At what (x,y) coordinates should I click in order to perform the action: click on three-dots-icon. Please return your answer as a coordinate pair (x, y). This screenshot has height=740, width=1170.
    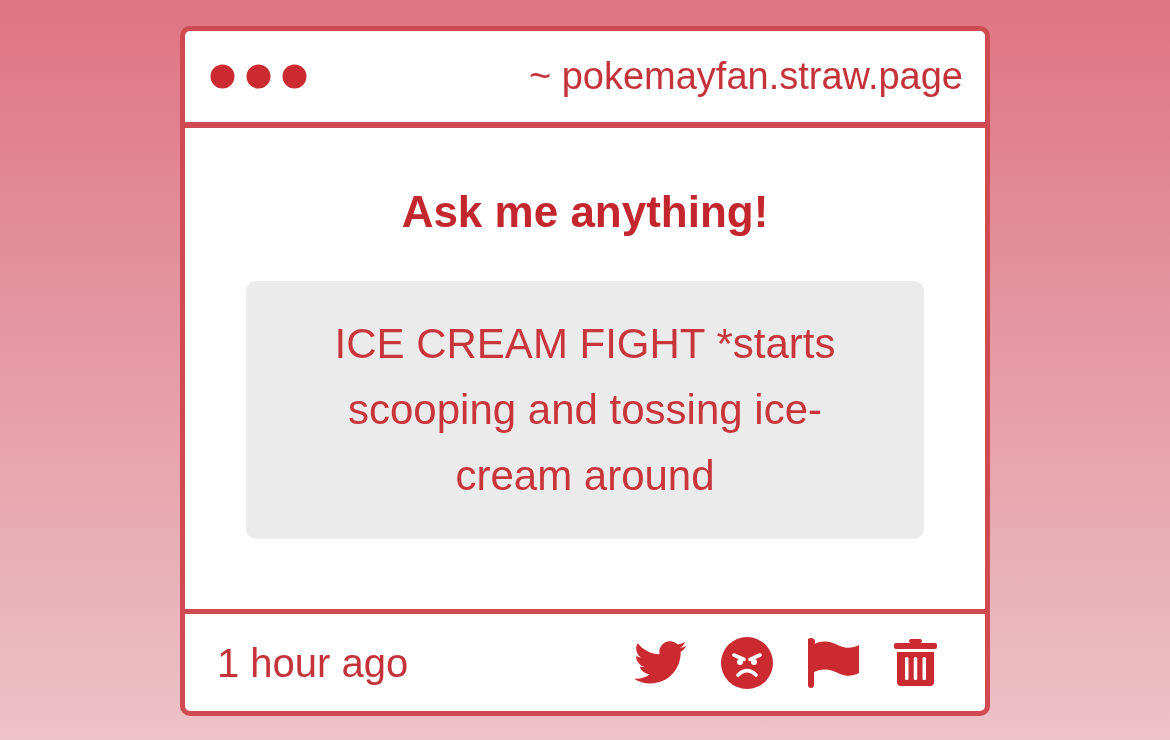
    Looking at the image, I should click on (258, 76).